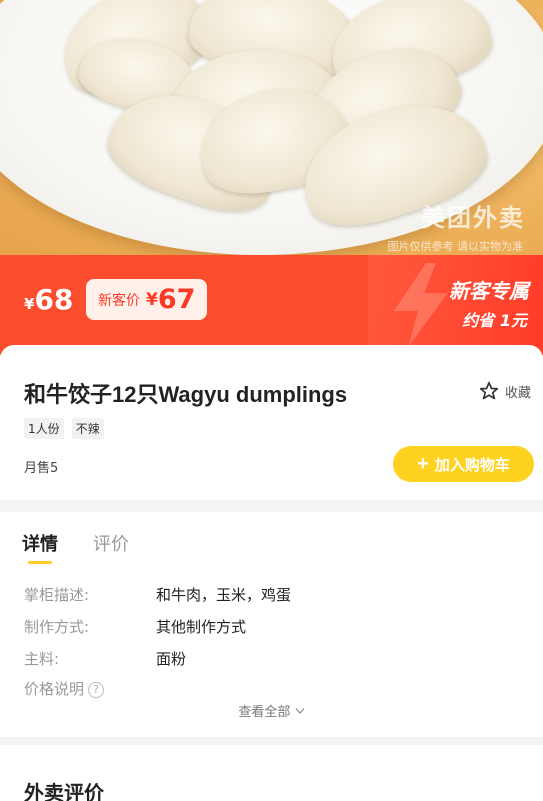 This screenshot has height=801, width=543. Describe the element at coordinates (57, 595) in the screenshot. I see `detail-key: 掌柜描述:` at that location.